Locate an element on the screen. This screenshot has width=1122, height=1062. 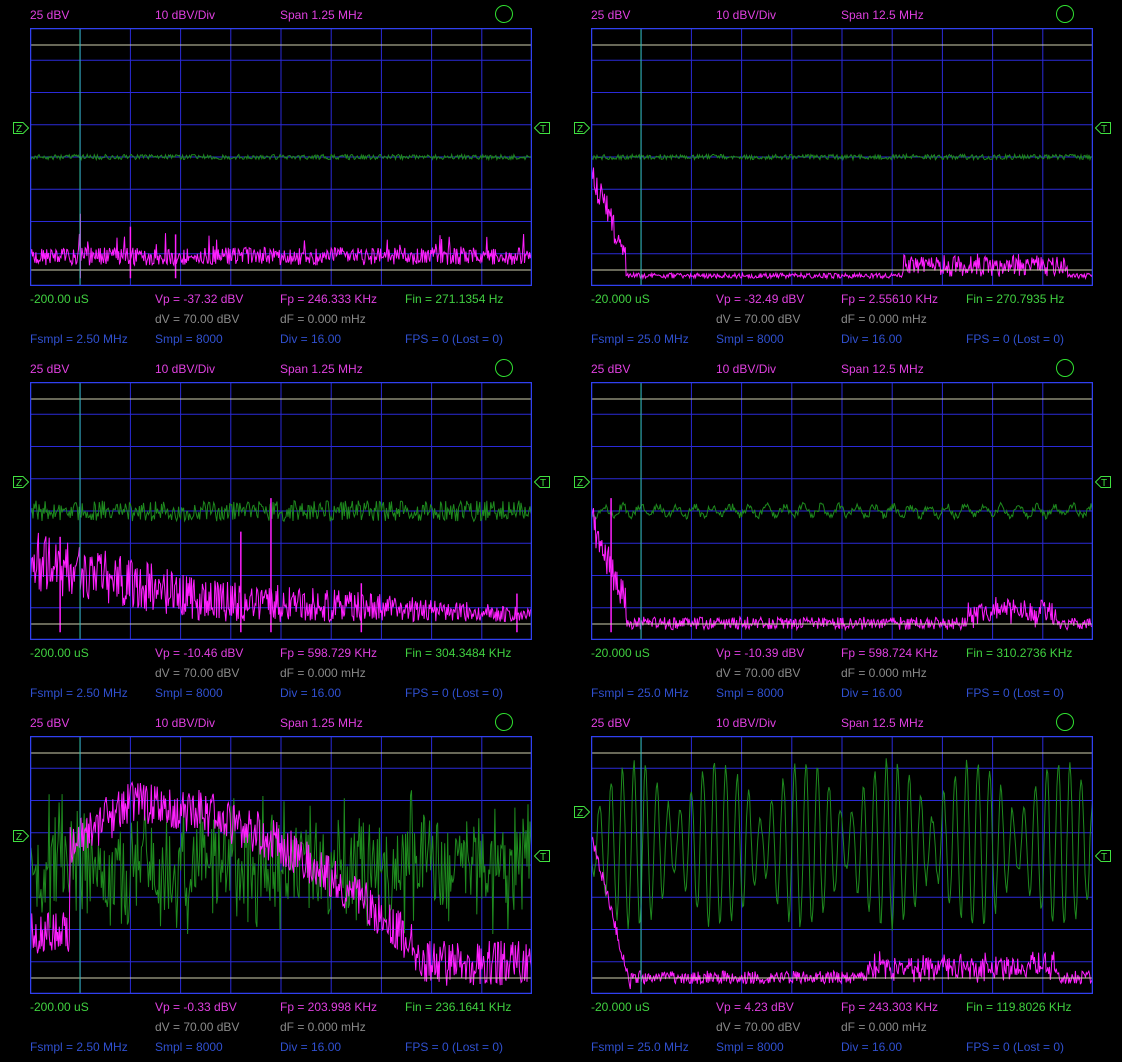
input-frequency-readout: Fin = 119.8026 KHz is located at coordinates (1019, 1007).